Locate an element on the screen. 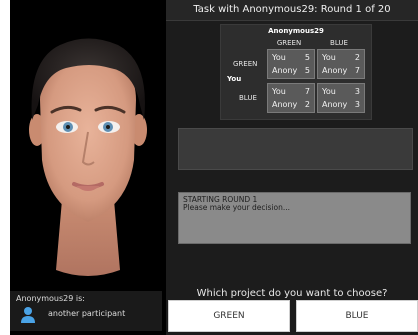 This screenshot has height=335, width=418. participant-title: Anonymous29 is: is located at coordinates (50, 298).